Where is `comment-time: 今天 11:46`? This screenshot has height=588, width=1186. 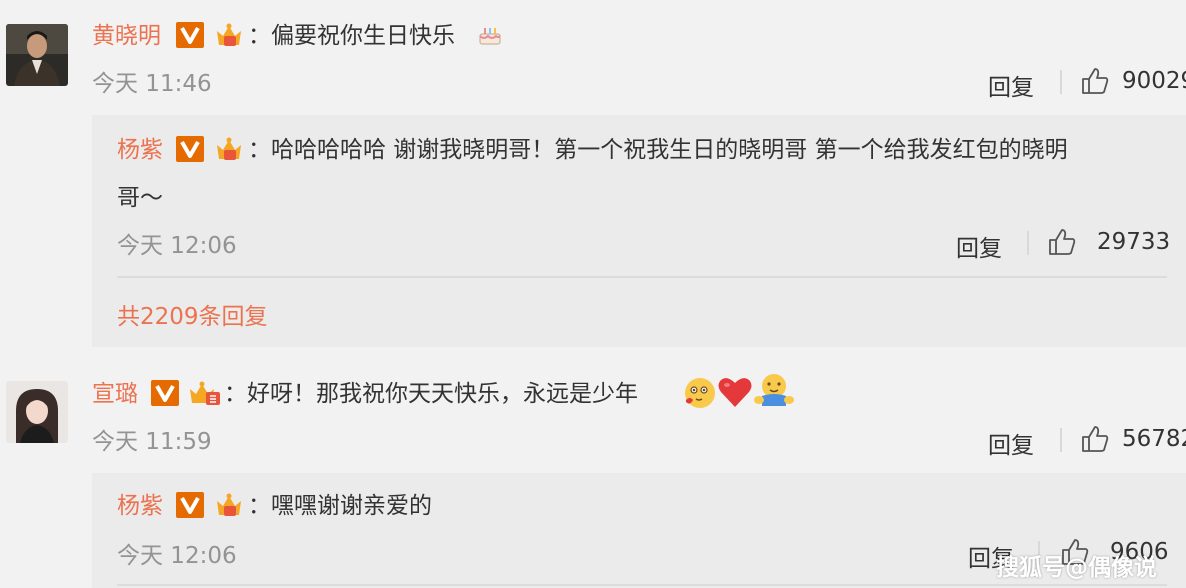
comment-time: 今天 11:46 is located at coordinates (152, 84).